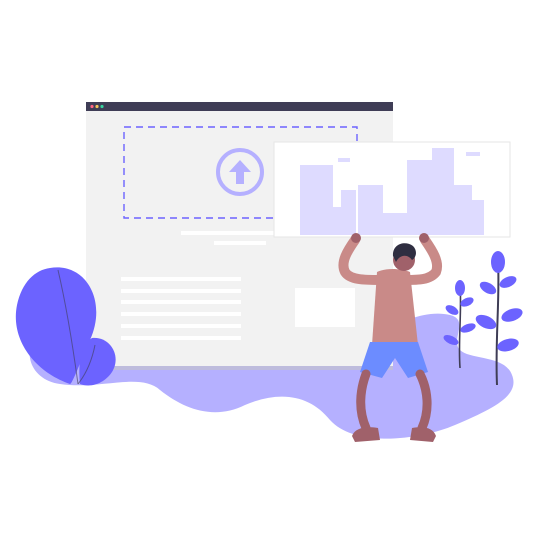  What do you see at coordinates (97, 106) in the screenshot?
I see `window-dots-icon` at bounding box center [97, 106].